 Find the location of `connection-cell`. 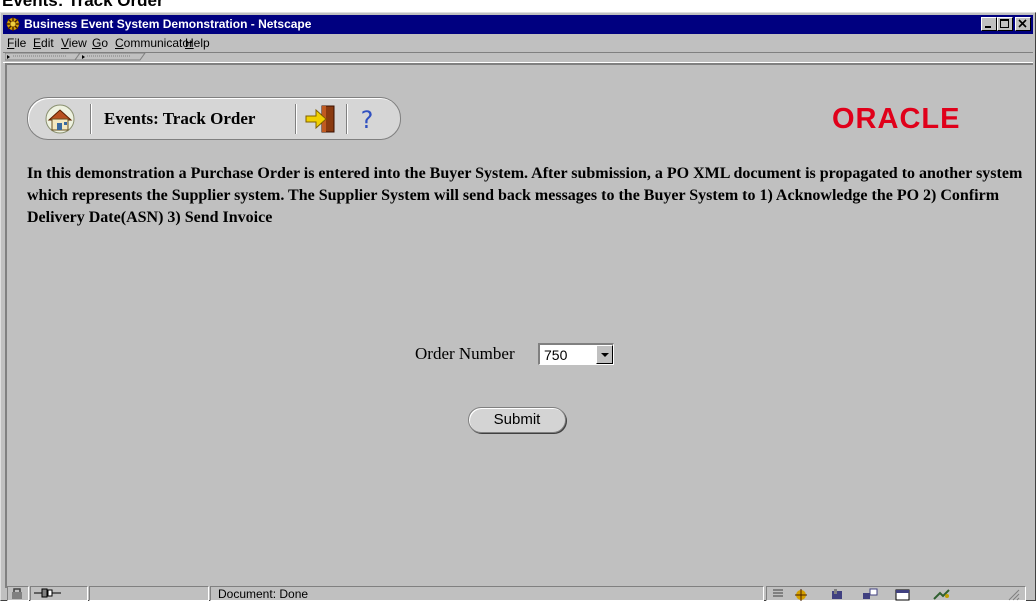

connection-cell is located at coordinates (59, 593).